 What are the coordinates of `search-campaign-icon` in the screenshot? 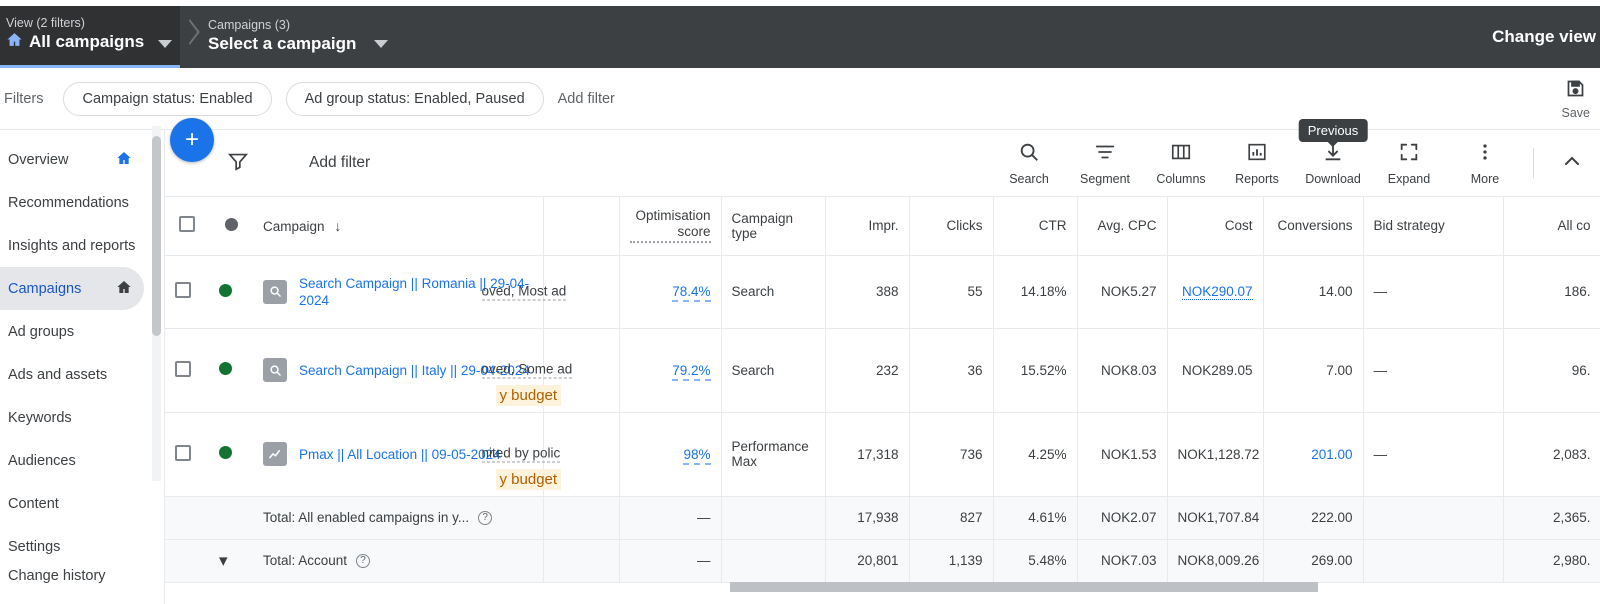 It's located at (275, 370).